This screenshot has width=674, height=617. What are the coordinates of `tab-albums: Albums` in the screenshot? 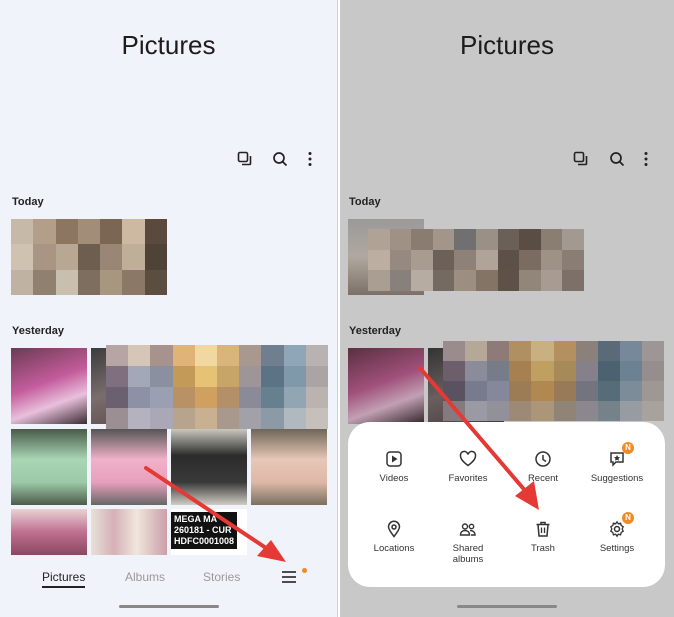 It's located at (145, 577).